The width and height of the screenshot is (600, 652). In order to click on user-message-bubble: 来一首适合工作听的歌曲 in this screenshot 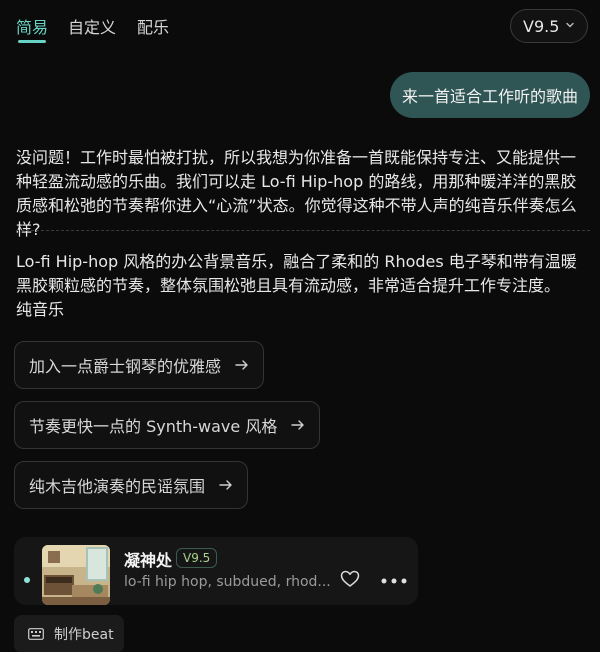, I will do `click(490, 95)`.